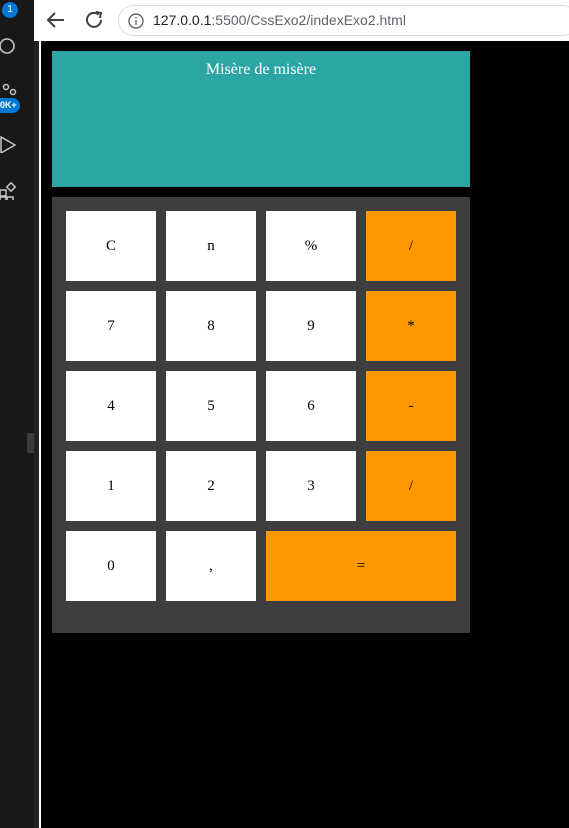 This screenshot has width=569, height=828. Describe the element at coordinates (361, 566) in the screenshot. I see `equals-key: =` at that location.